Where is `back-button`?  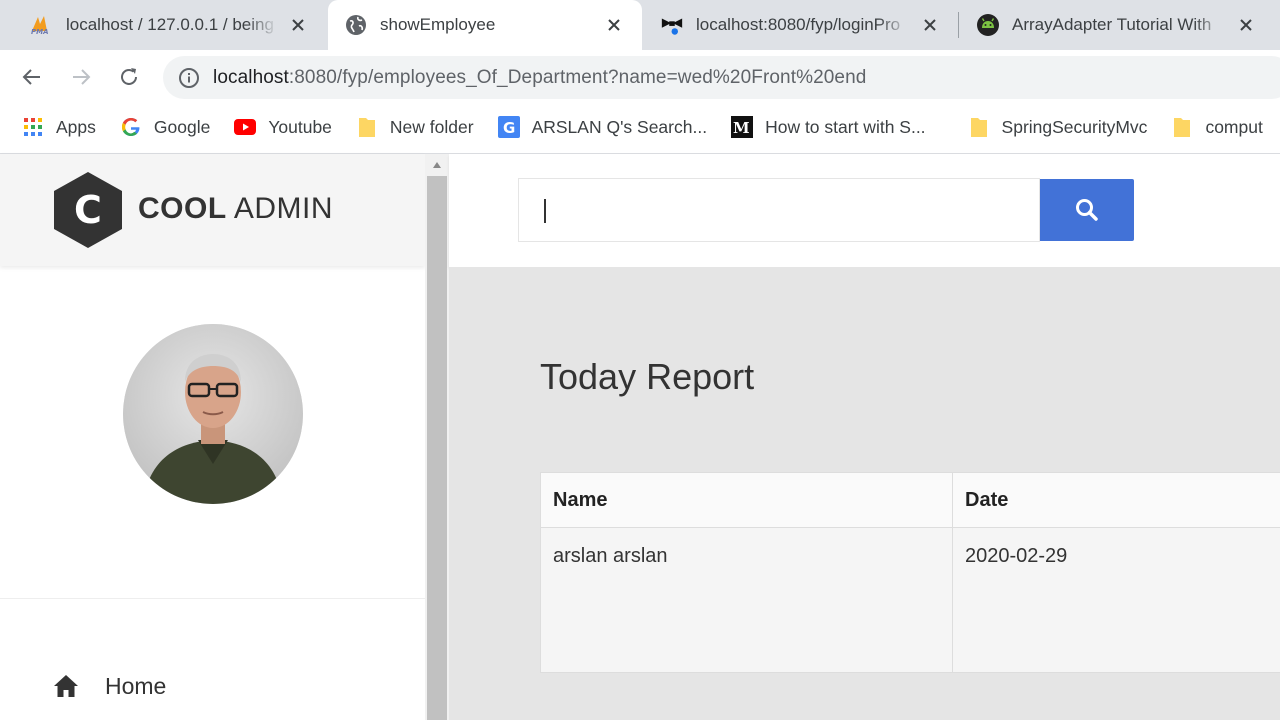
back-button is located at coordinates (32, 77).